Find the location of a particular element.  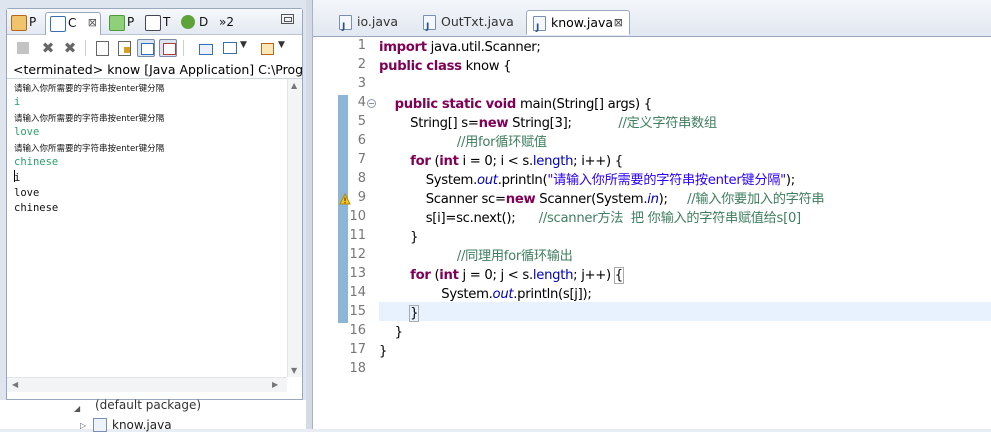

code-token: class is located at coordinates (444, 66).